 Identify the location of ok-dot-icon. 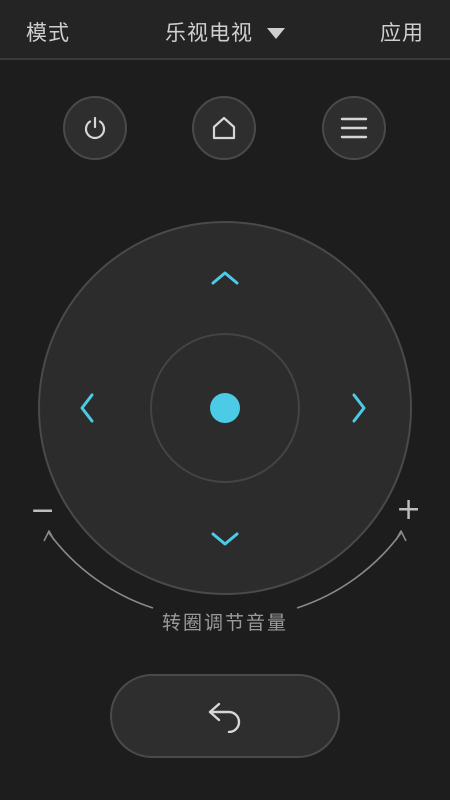
(225, 408).